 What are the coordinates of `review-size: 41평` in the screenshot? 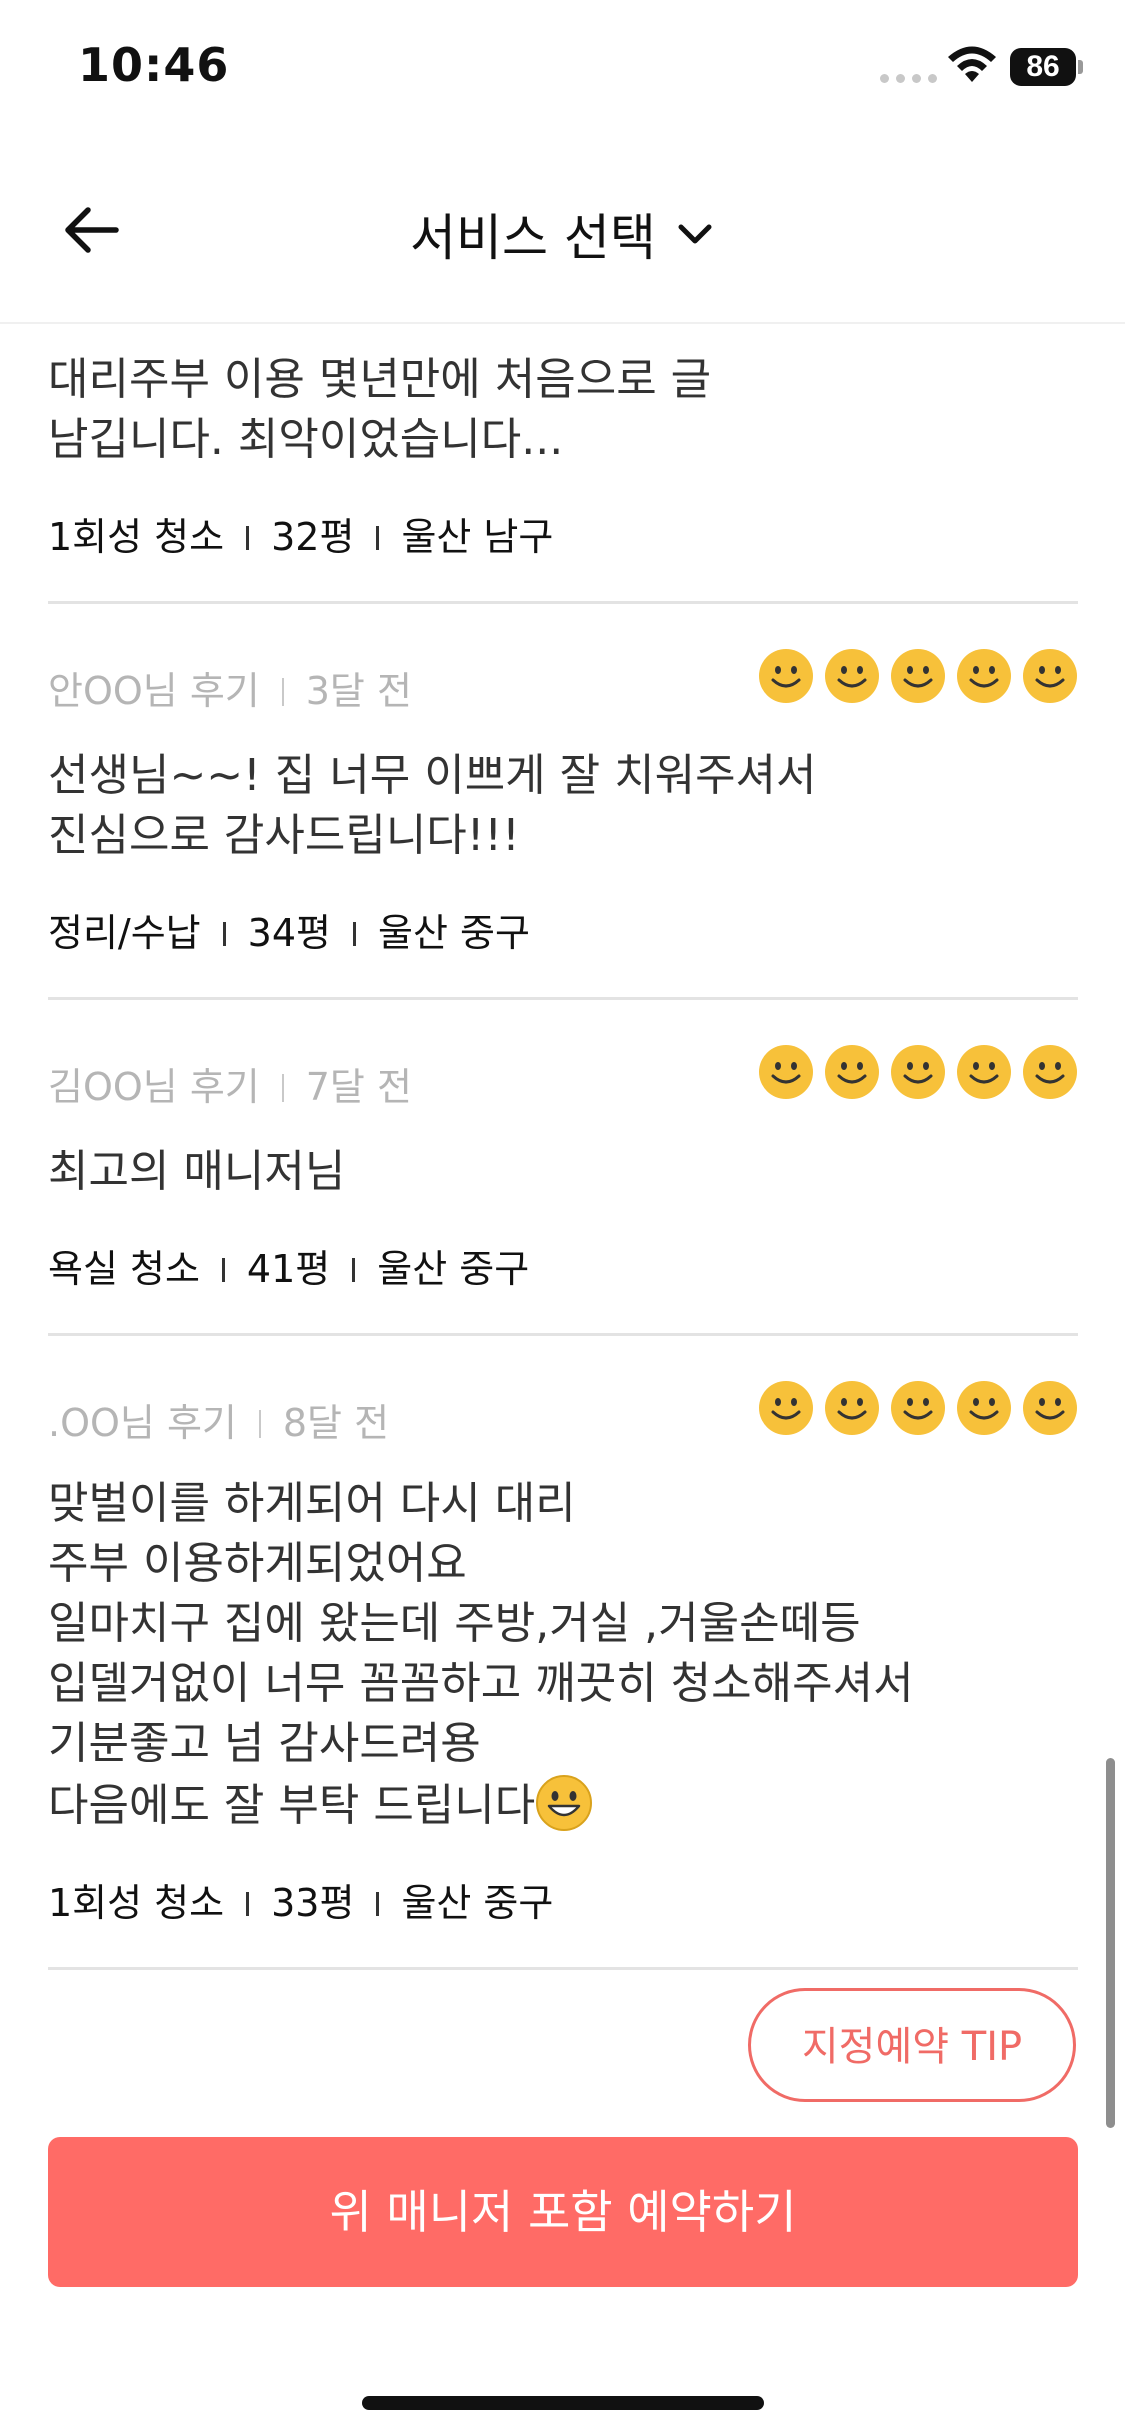 It's located at (288, 1269).